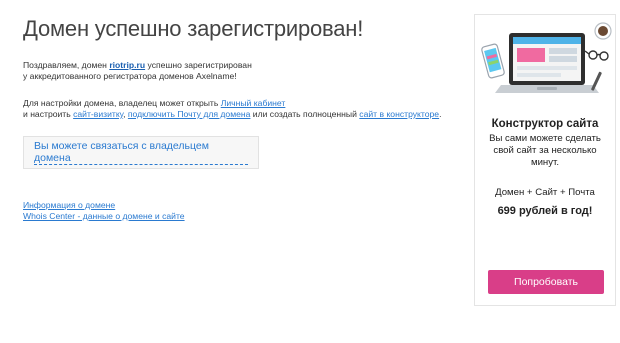 This screenshot has width=620, height=343. I want to click on page-title: Домен успешно зарегистрирован!, so click(193, 28).